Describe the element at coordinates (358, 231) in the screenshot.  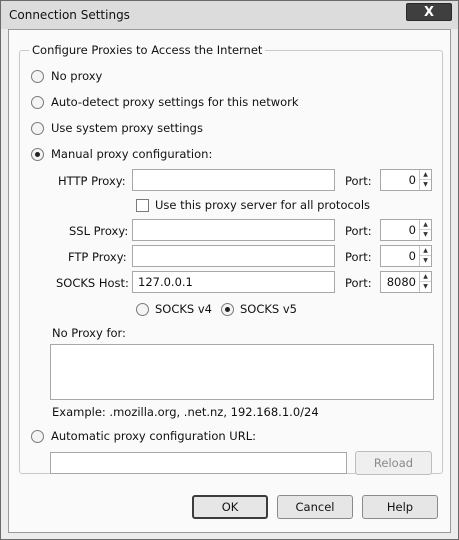
I see `ssl-port-label: Port:` at that location.